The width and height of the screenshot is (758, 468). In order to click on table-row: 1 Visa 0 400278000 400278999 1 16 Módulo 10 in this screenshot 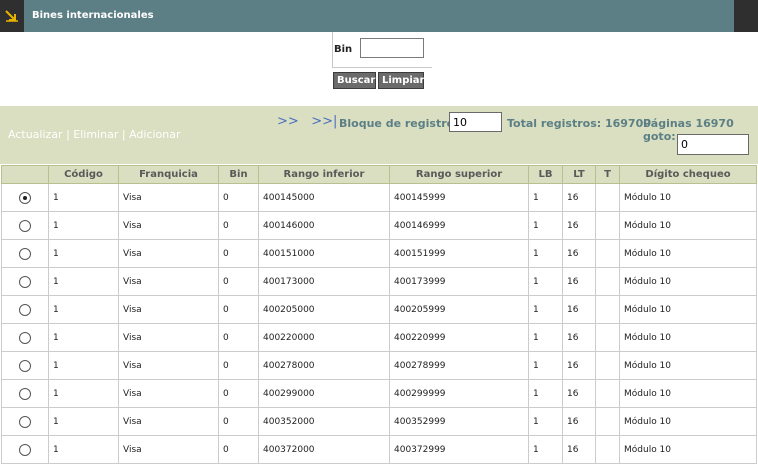, I will do `click(379, 365)`.